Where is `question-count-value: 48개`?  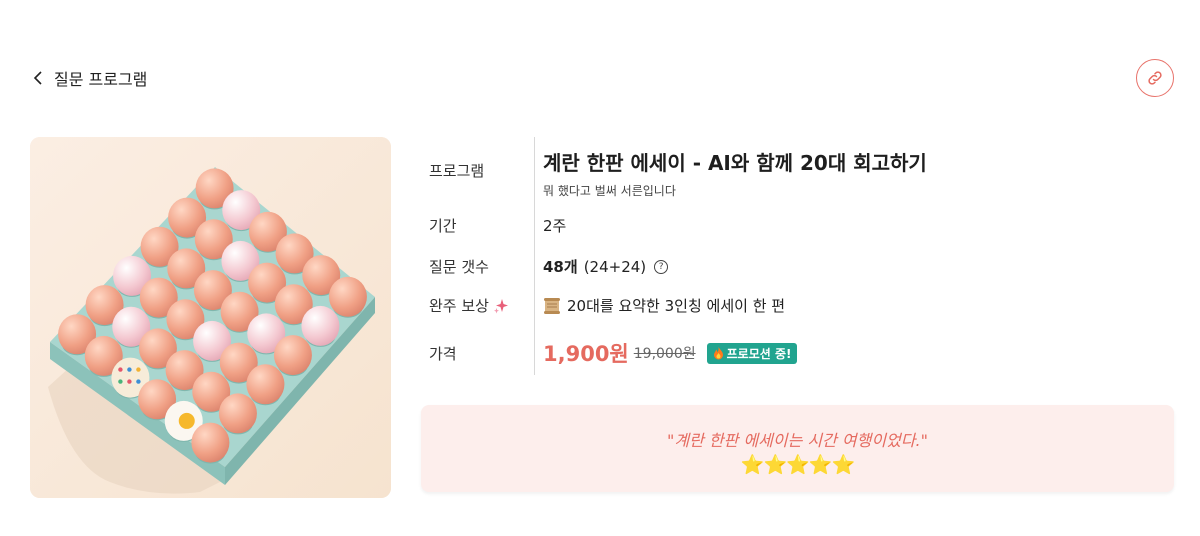
question-count-value: 48개 is located at coordinates (560, 267).